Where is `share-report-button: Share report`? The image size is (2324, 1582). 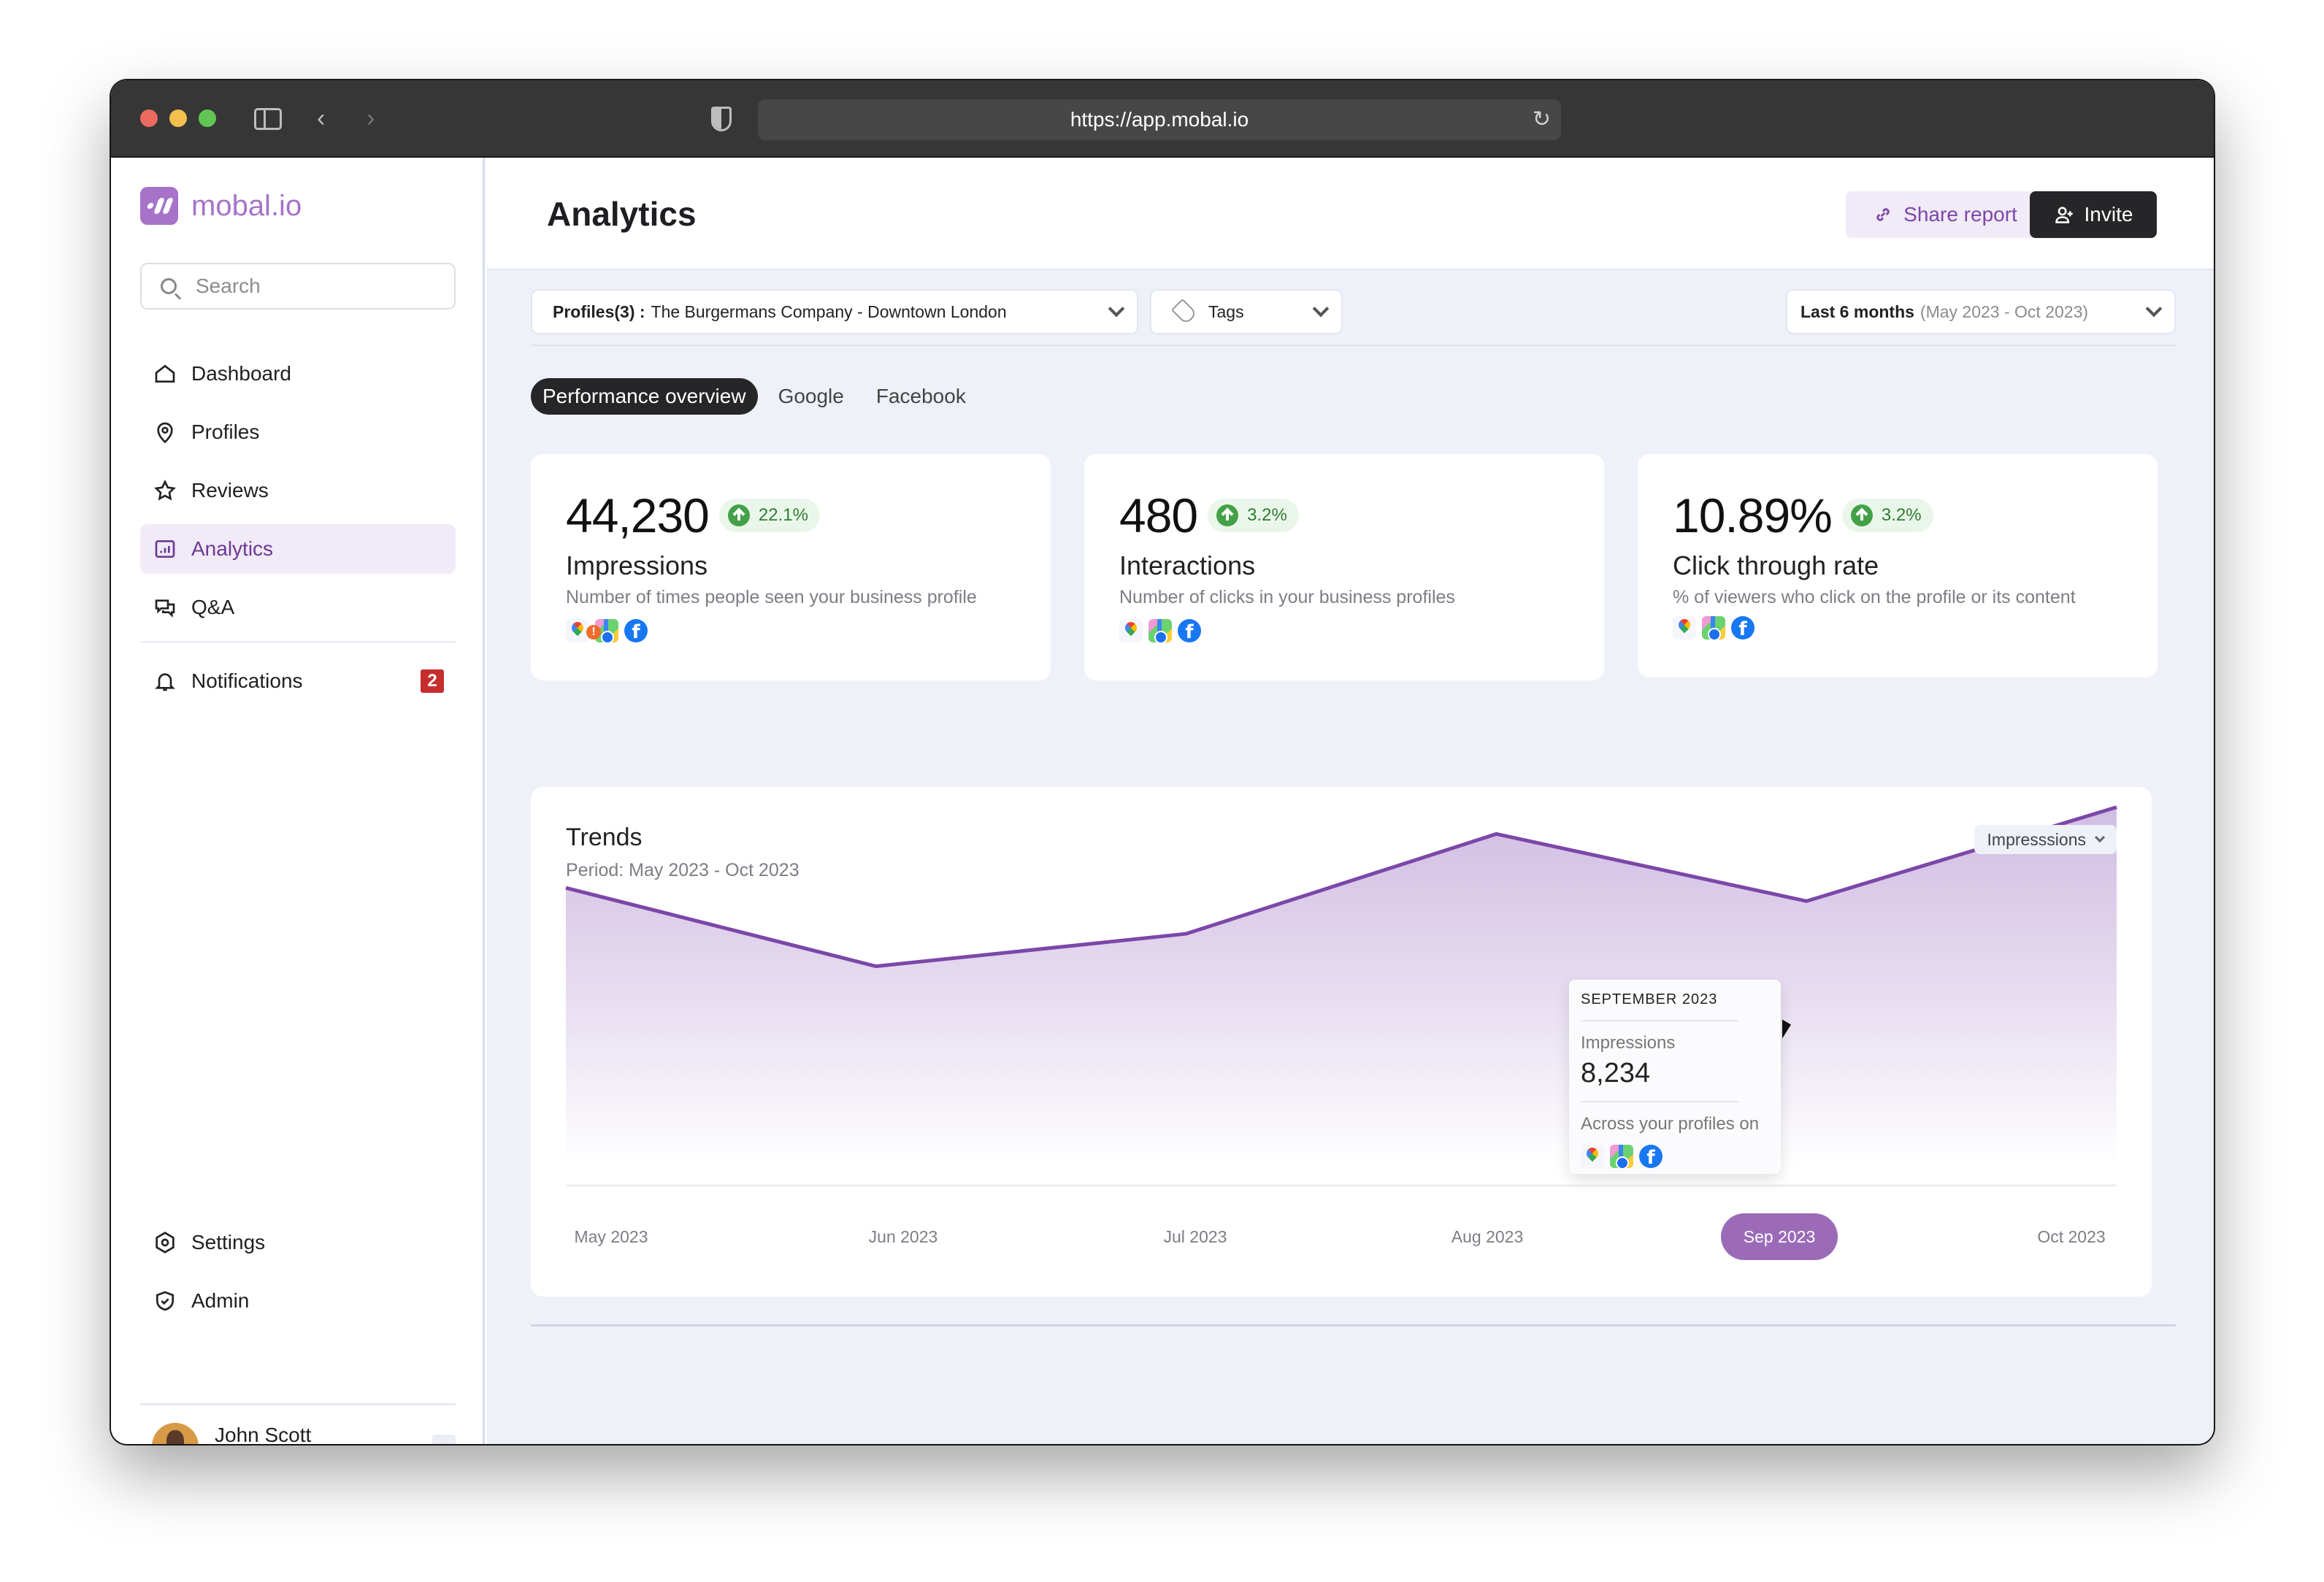
share-report-button: Share report is located at coordinates (1945, 214).